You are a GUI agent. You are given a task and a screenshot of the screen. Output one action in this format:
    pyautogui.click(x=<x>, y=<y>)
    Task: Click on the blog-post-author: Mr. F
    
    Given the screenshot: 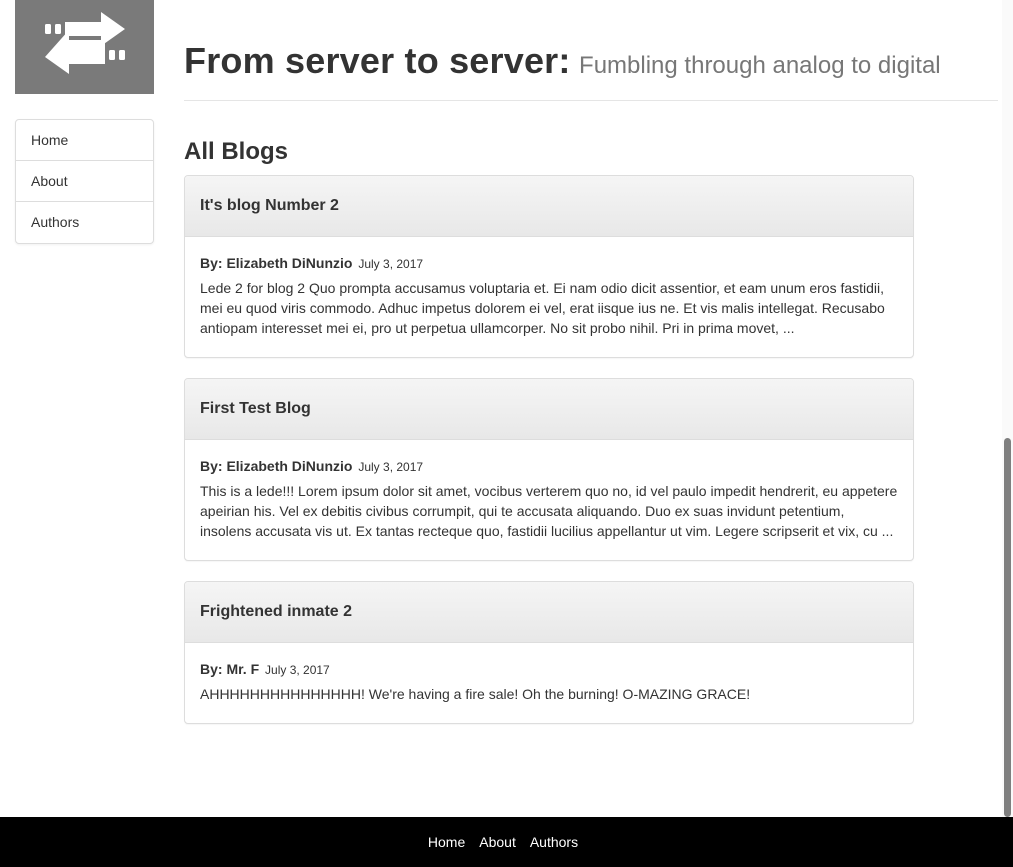 What is the action you would take?
    pyautogui.click(x=243, y=669)
    